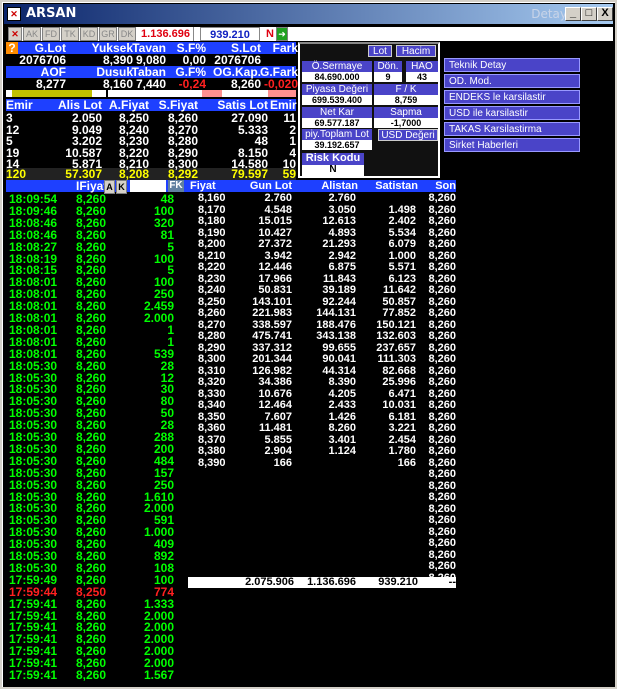  Describe the element at coordinates (212, 267) in the screenshot. I see `dist-price: 8,220` at that location.